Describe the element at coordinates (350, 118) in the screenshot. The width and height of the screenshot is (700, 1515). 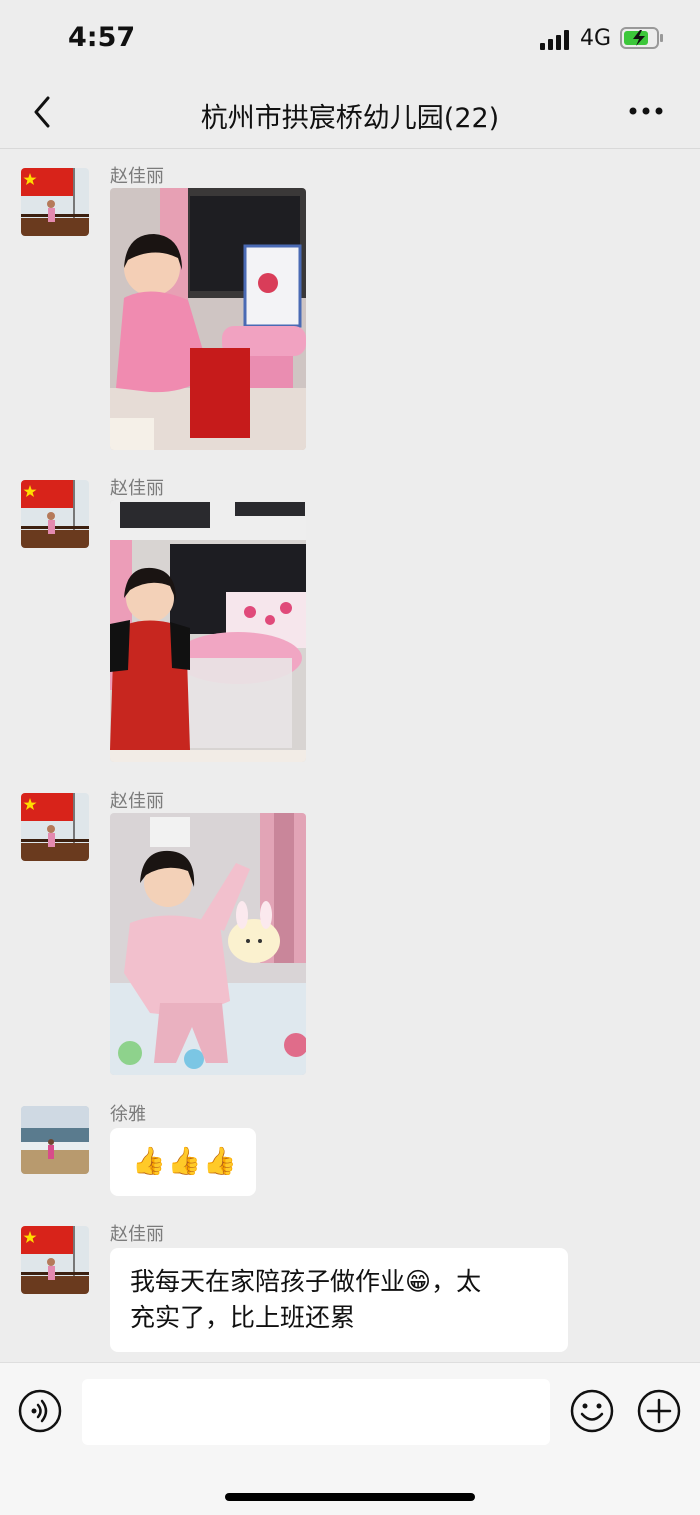
I see `chat-title: 杭州市拱宸桥幼儿园(22)` at that location.